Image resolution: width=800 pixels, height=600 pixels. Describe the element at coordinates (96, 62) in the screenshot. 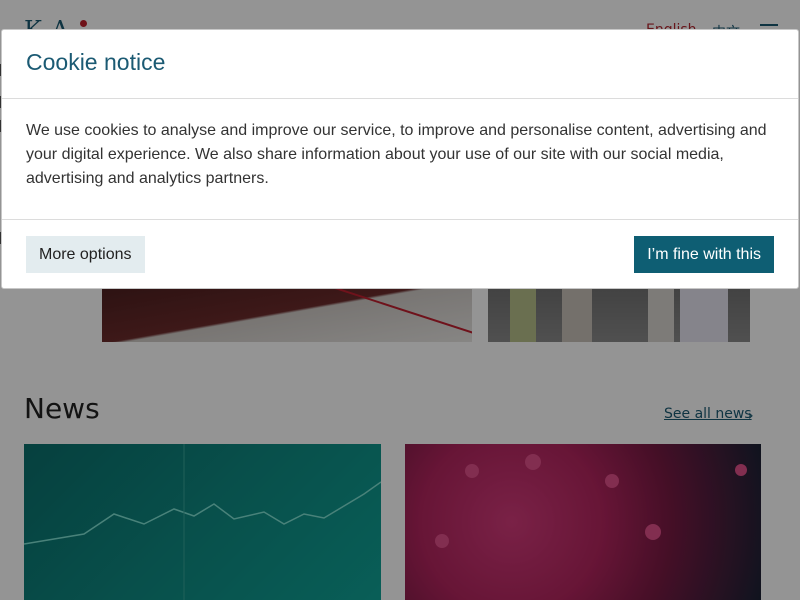

I see `dialog-title: Cookie notice` at that location.